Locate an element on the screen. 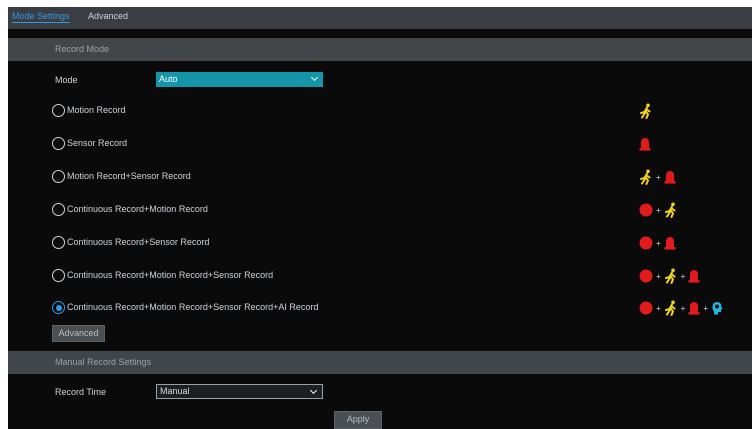  mode-dropdown: Auto is located at coordinates (239, 79).